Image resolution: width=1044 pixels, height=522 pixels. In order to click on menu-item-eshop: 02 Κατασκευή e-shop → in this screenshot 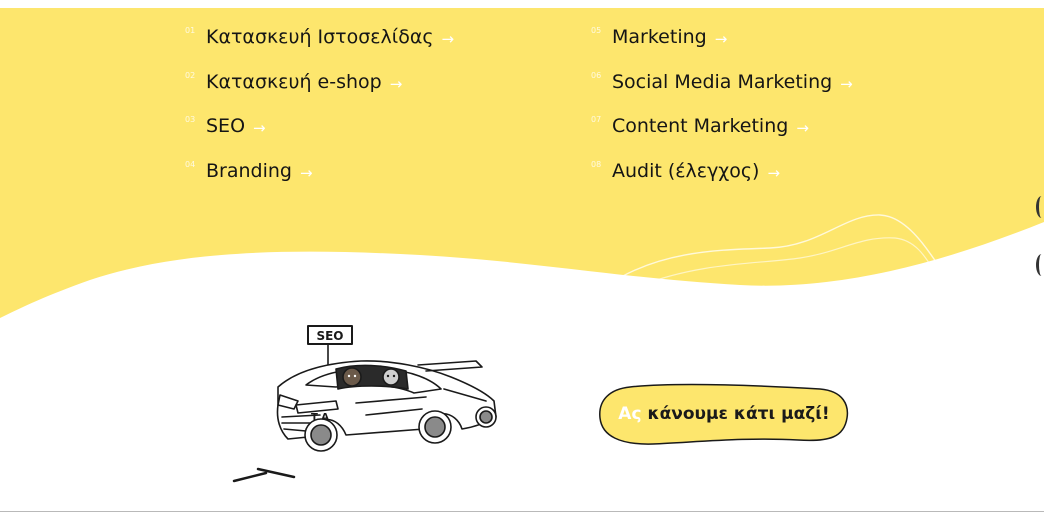, I will do `click(319, 89)`.